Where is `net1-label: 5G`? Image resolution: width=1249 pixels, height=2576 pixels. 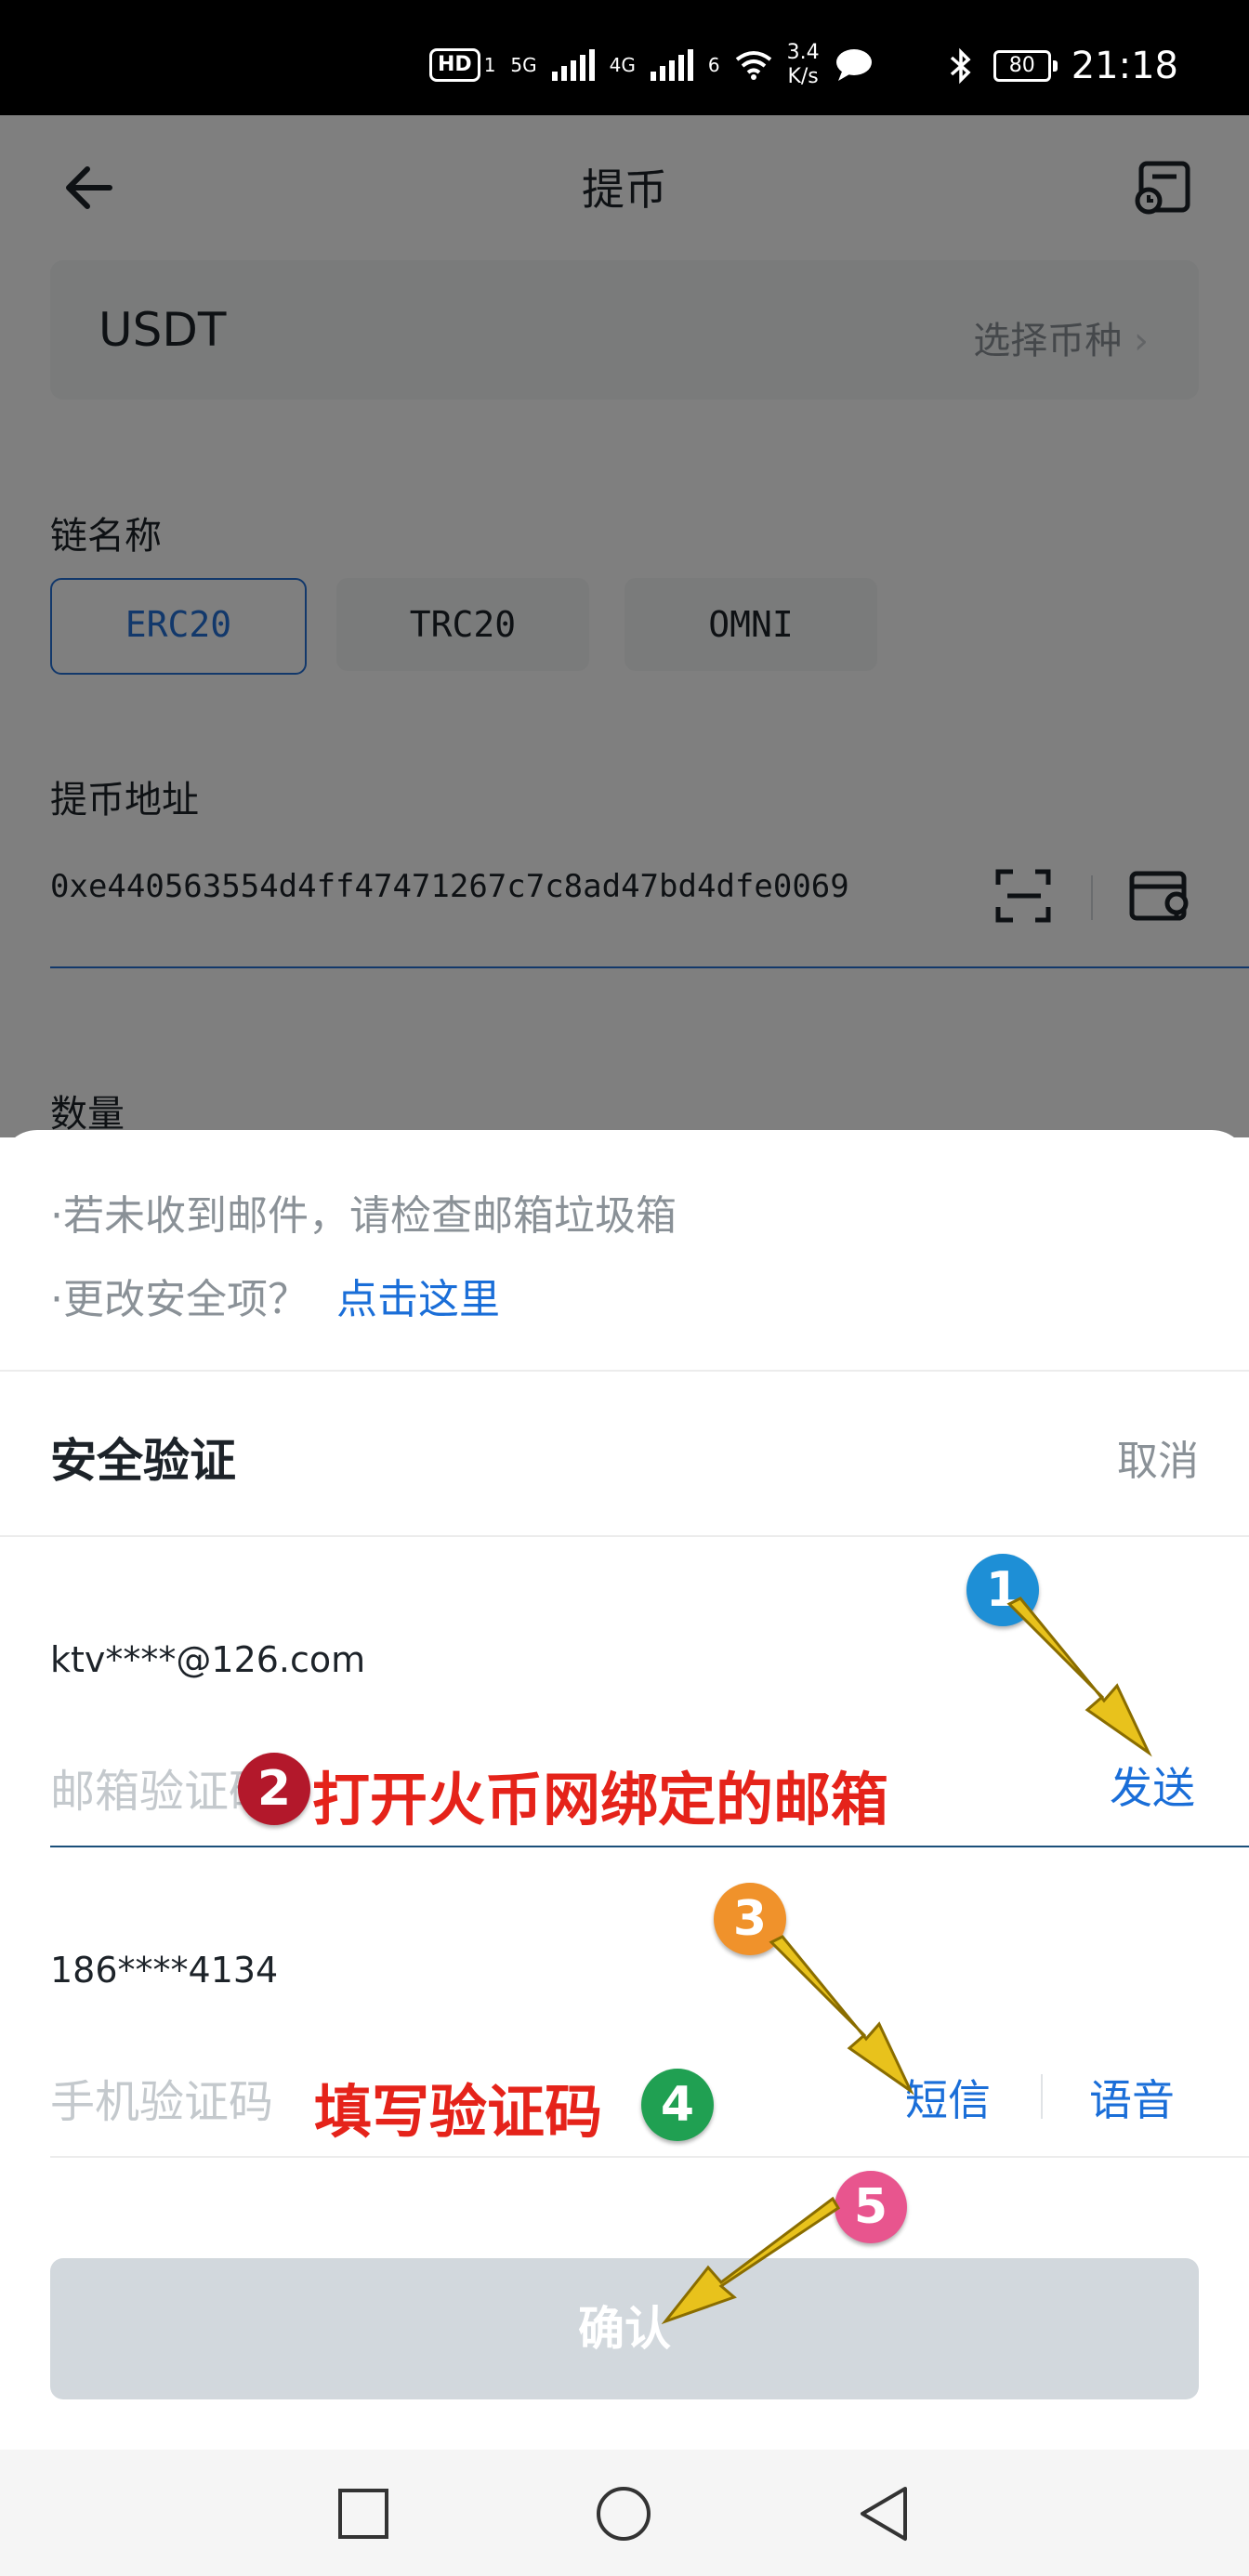
net1-label: 5G is located at coordinates (523, 65).